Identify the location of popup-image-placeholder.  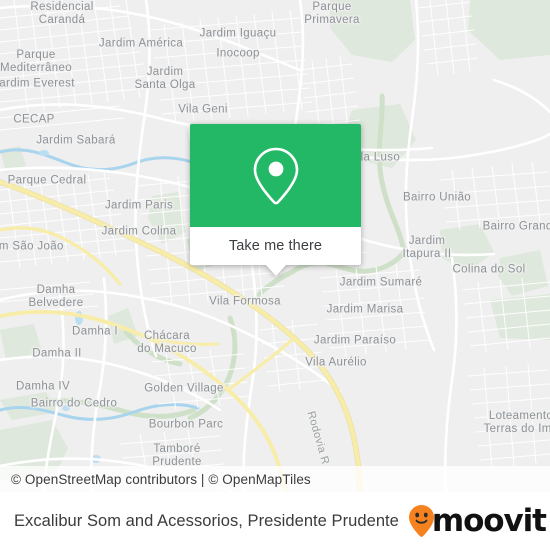
(275, 175).